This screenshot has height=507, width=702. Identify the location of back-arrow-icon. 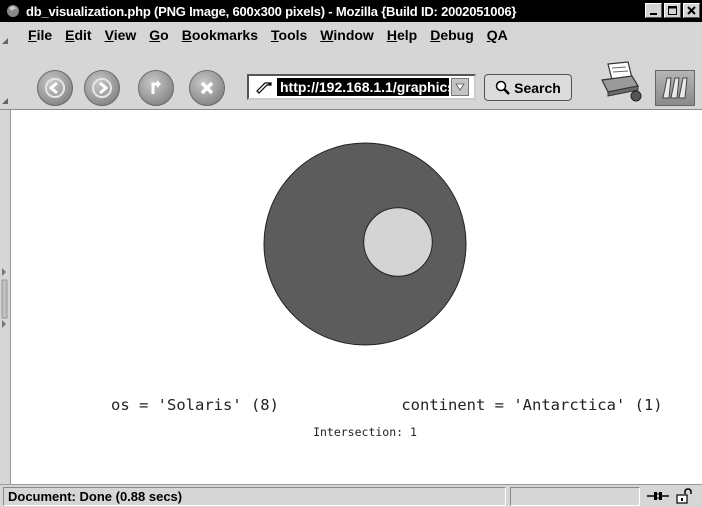
(55, 88).